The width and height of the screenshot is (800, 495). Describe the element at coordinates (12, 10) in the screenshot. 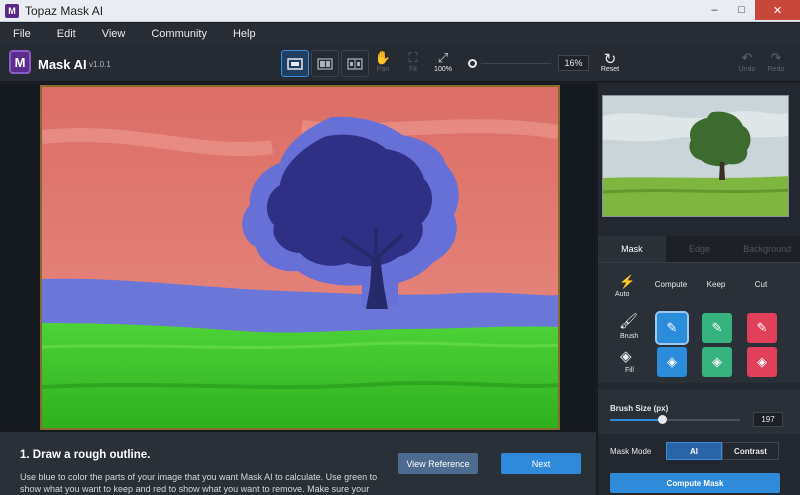

I see `app-icon: M` at that location.